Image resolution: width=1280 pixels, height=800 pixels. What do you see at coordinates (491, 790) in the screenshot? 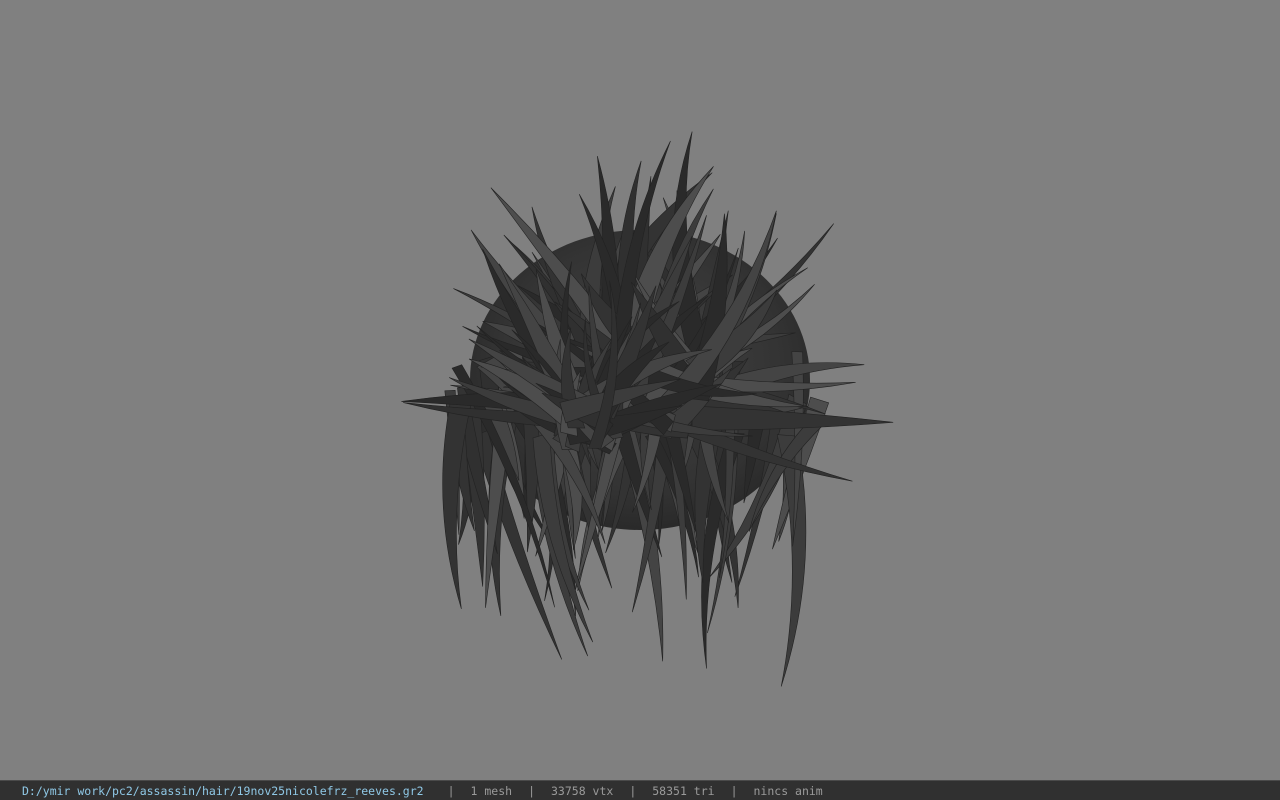
I see `mesh-count-label: 1 mesh` at bounding box center [491, 790].